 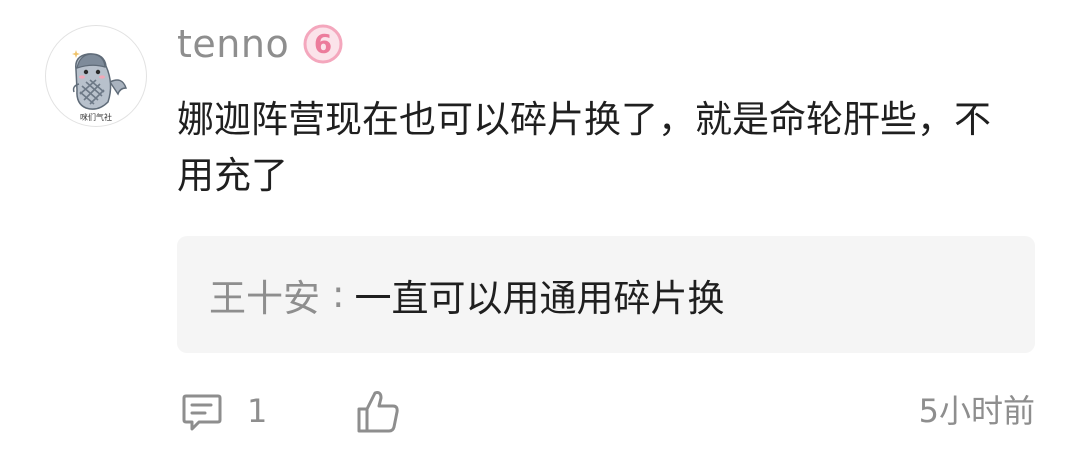 What do you see at coordinates (99, 86) in the screenshot?
I see `whale-mascot-avatar-icon: 咪们气社` at bounding box center [99, 86].